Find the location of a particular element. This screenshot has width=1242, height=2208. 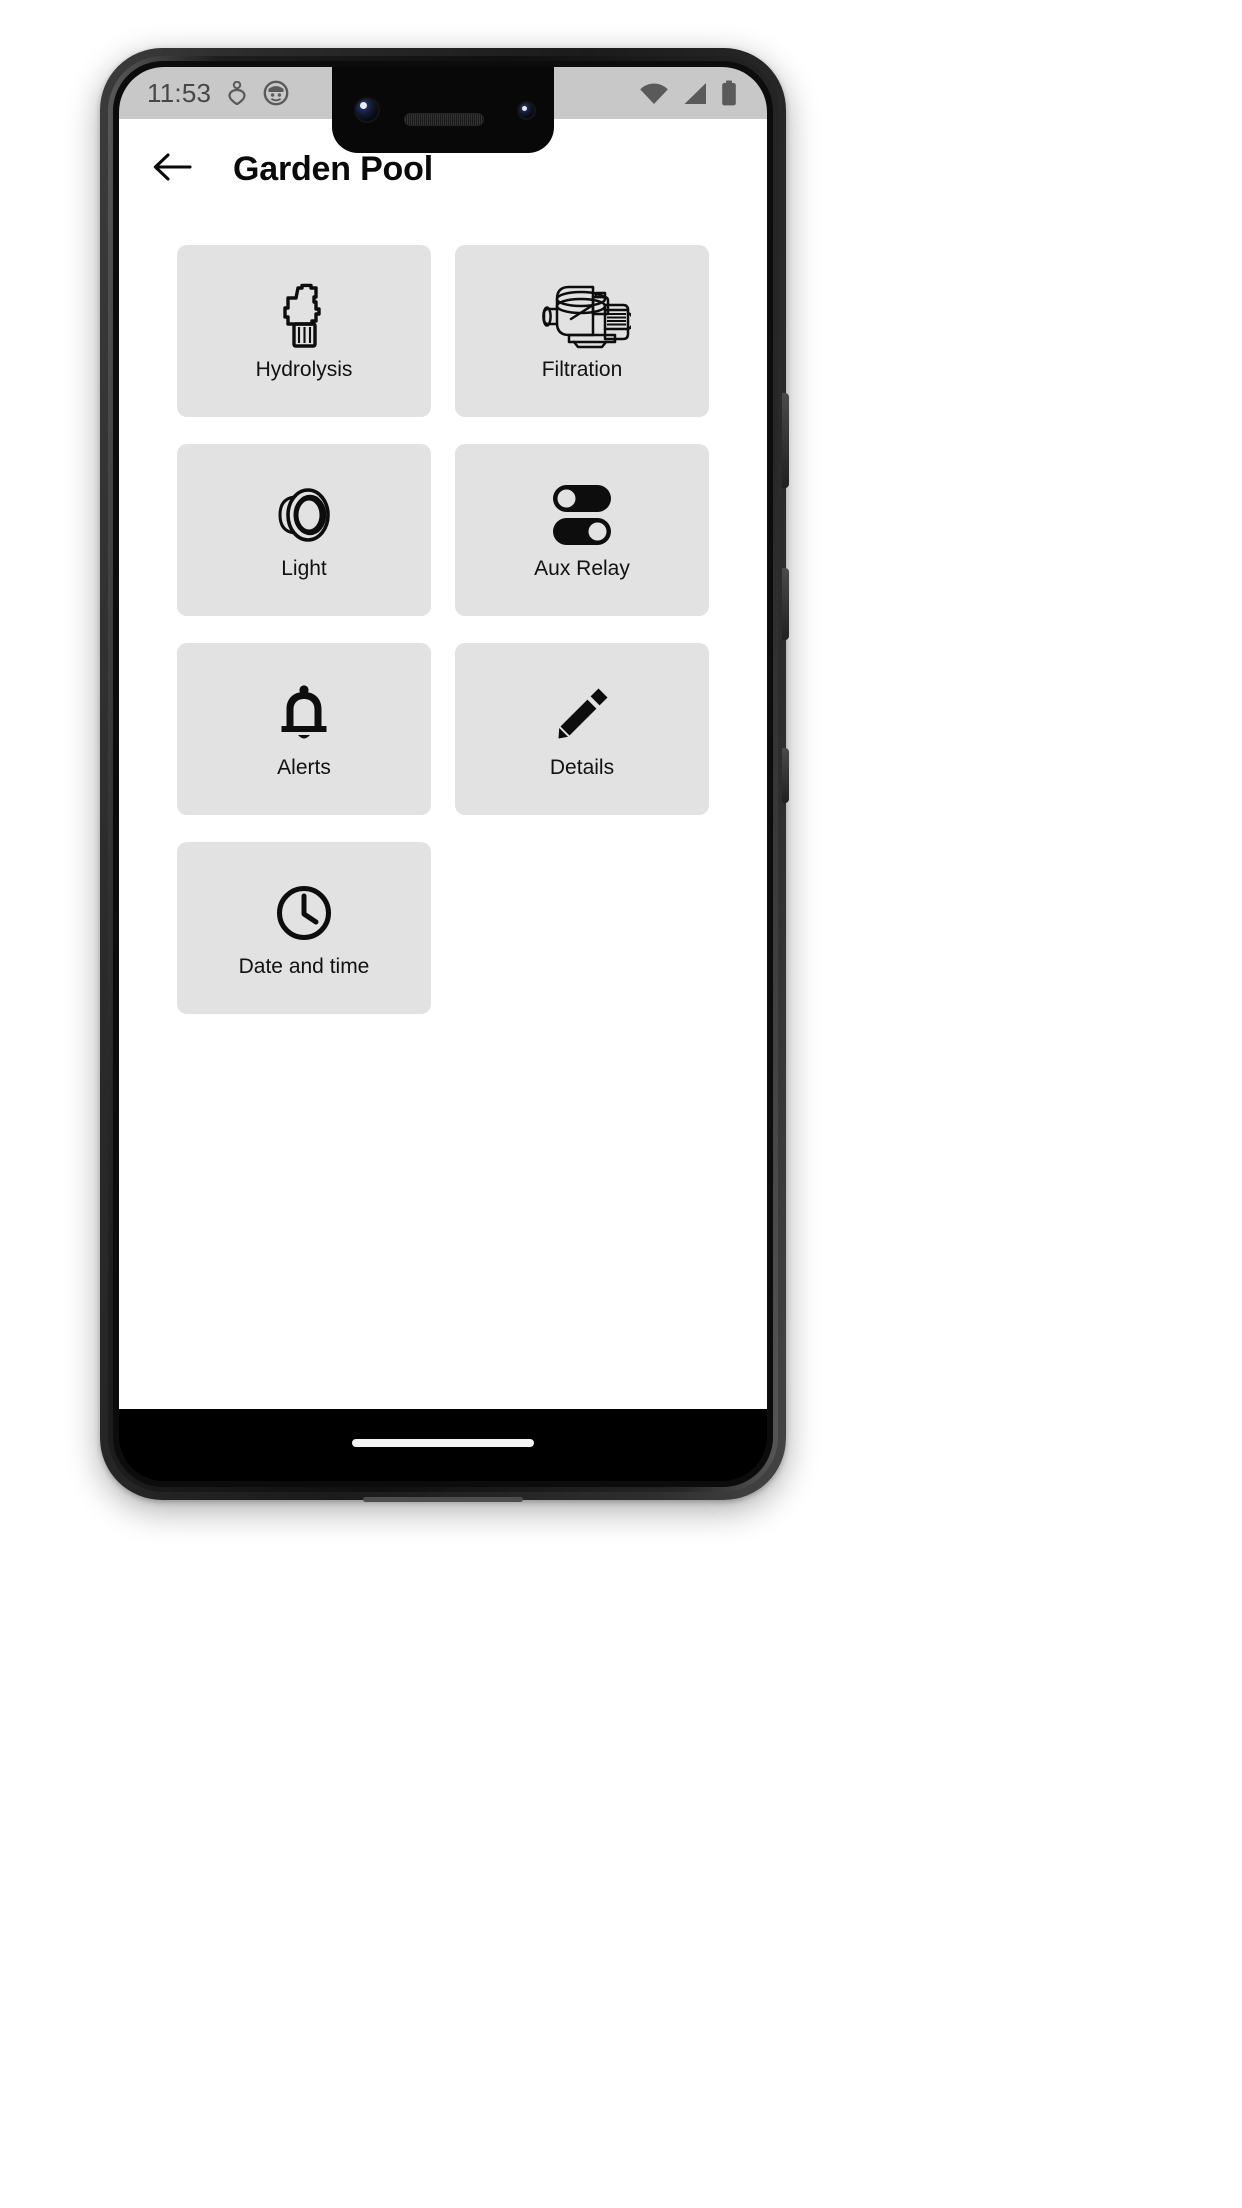

tile-label: Light is located at coordinates (304, 568).